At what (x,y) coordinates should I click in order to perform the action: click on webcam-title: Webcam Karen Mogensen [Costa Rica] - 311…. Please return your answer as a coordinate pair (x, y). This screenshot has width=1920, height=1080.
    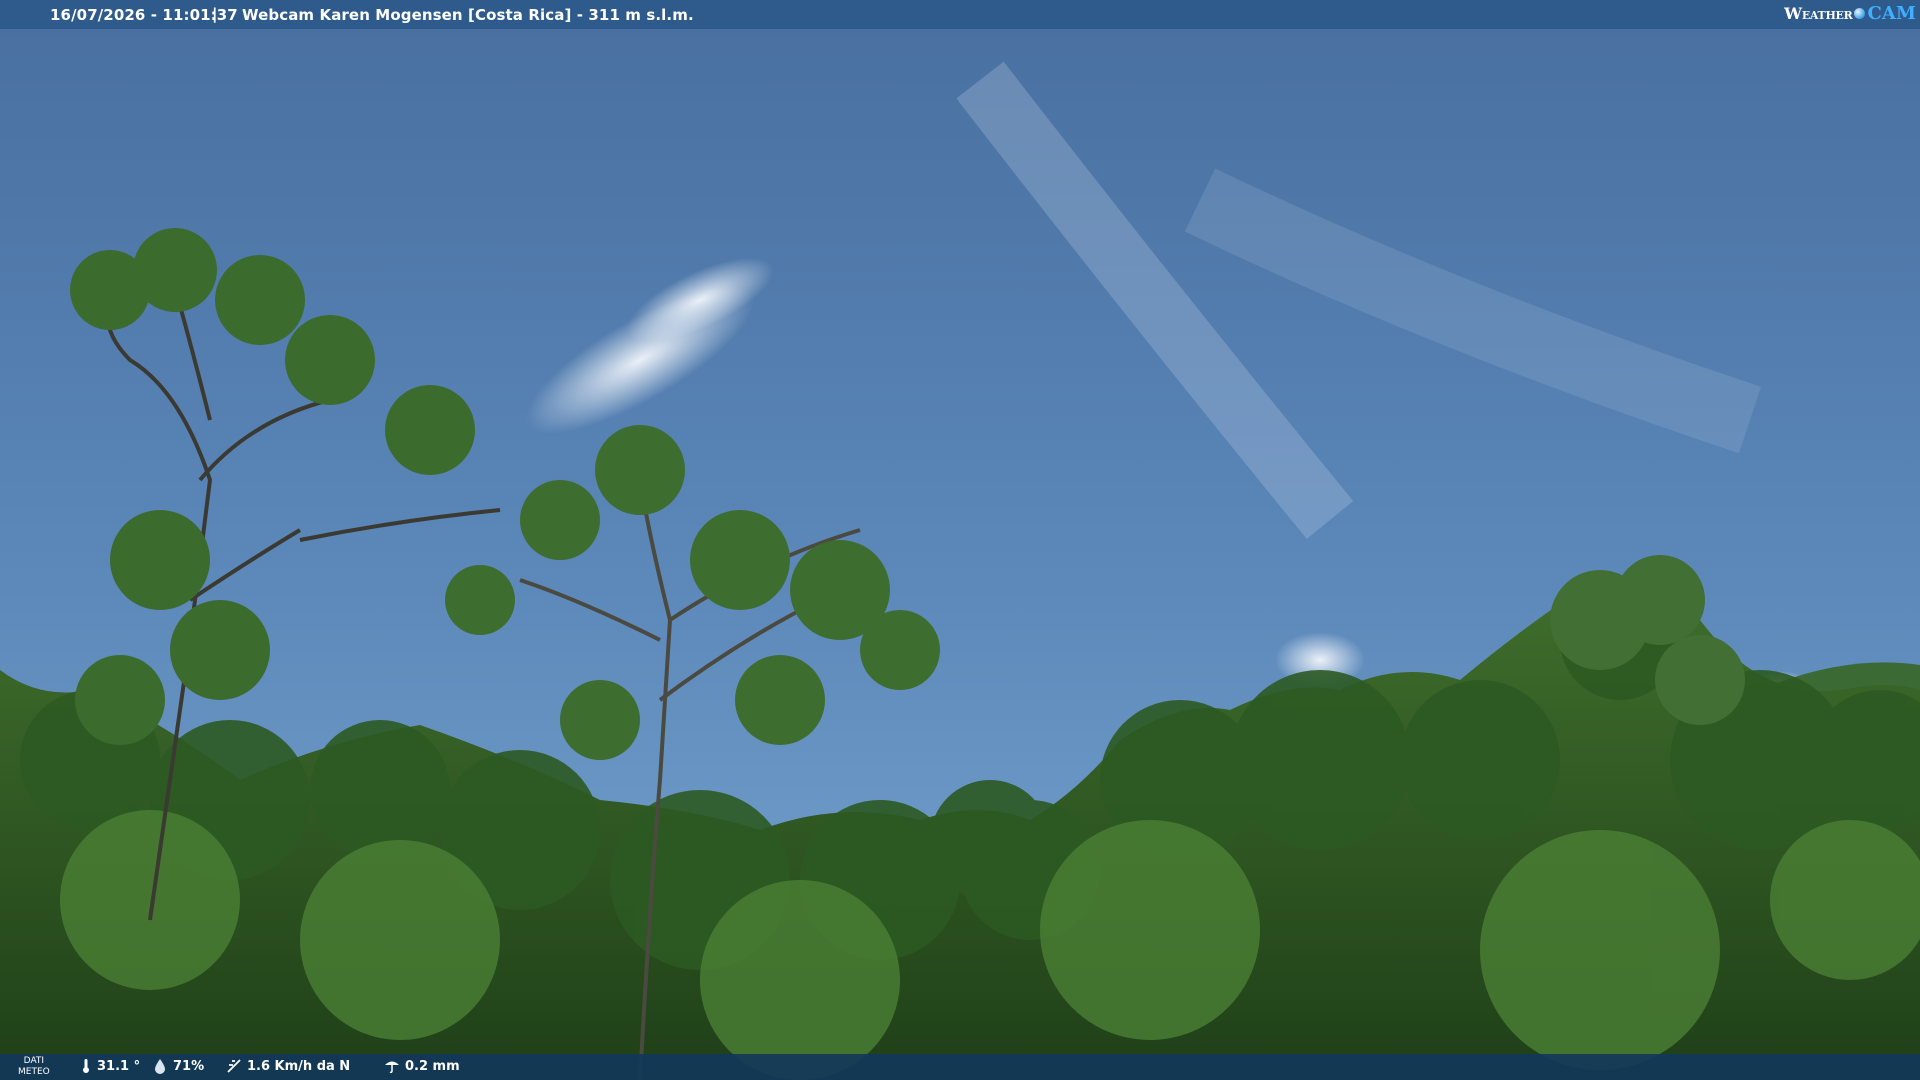
    Looking at the image, I should click on (468, 15).